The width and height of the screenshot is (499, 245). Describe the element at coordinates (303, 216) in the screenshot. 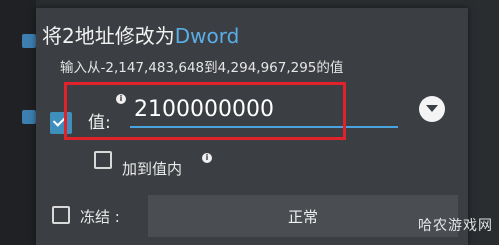

I see `freeze-mode-button: 正常` at that location.